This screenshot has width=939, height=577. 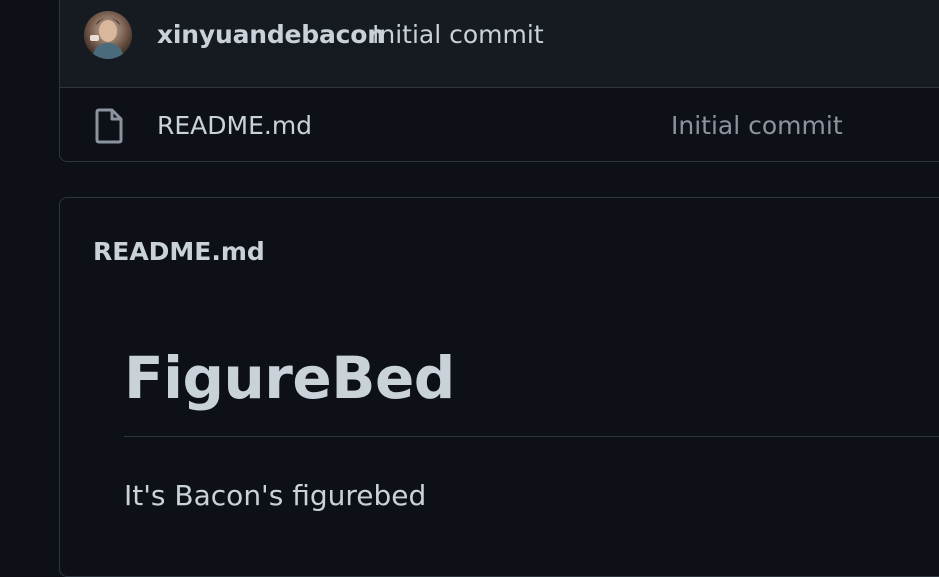 I want to click on readme-title: FigureBed, so click(x=289, y=378).